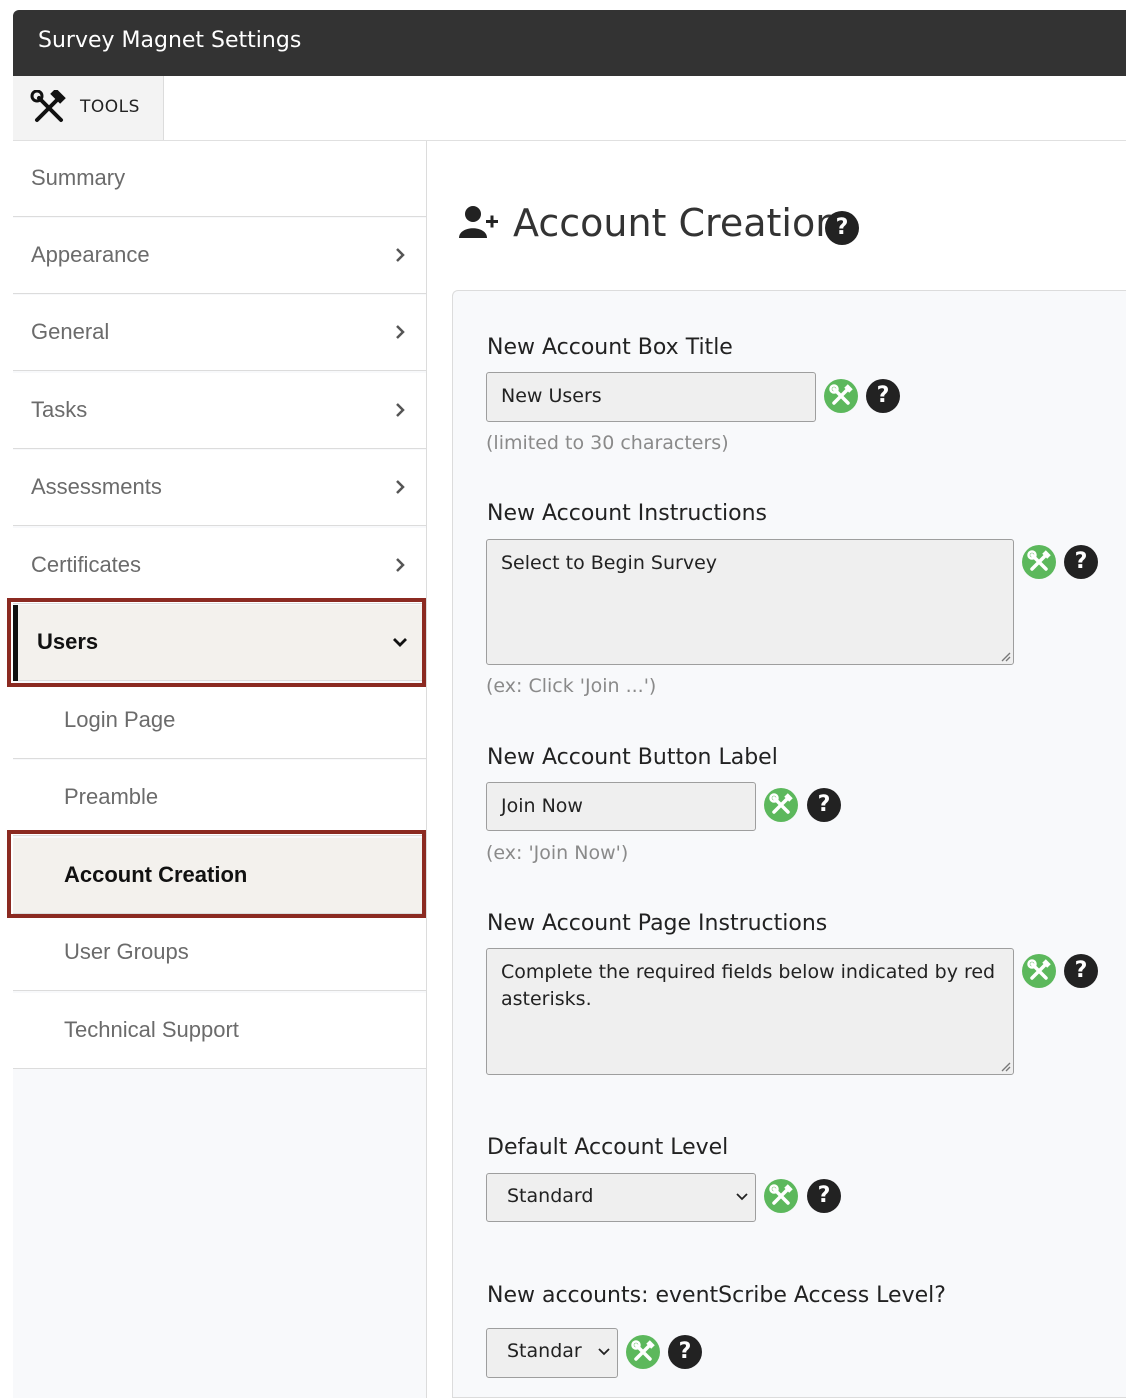 This screenshot has height=1398, width=1126. What do you see at coordinates (610, 347) in the screenshot?
I see `box-title-label: New Account Box Title` at bounding box center [610, 347].